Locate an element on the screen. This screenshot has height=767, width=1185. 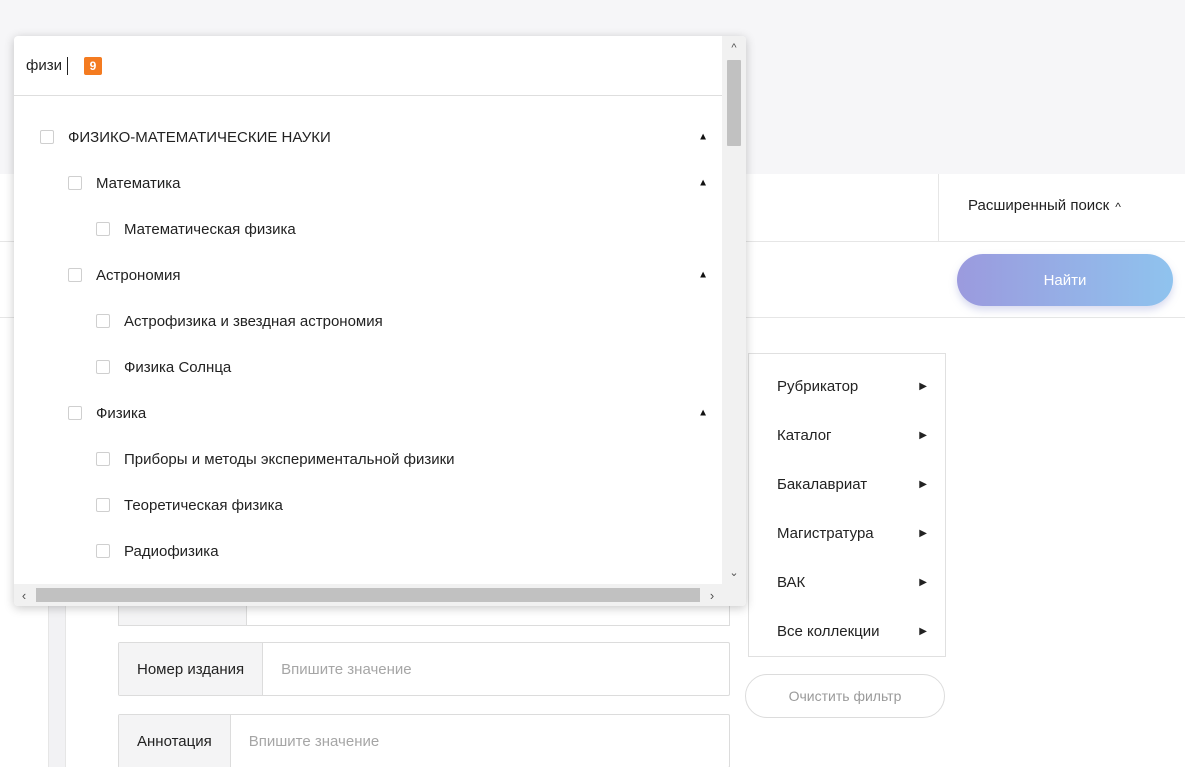
tree-node: Теоретическая физика is located at coordinates (368, 505).